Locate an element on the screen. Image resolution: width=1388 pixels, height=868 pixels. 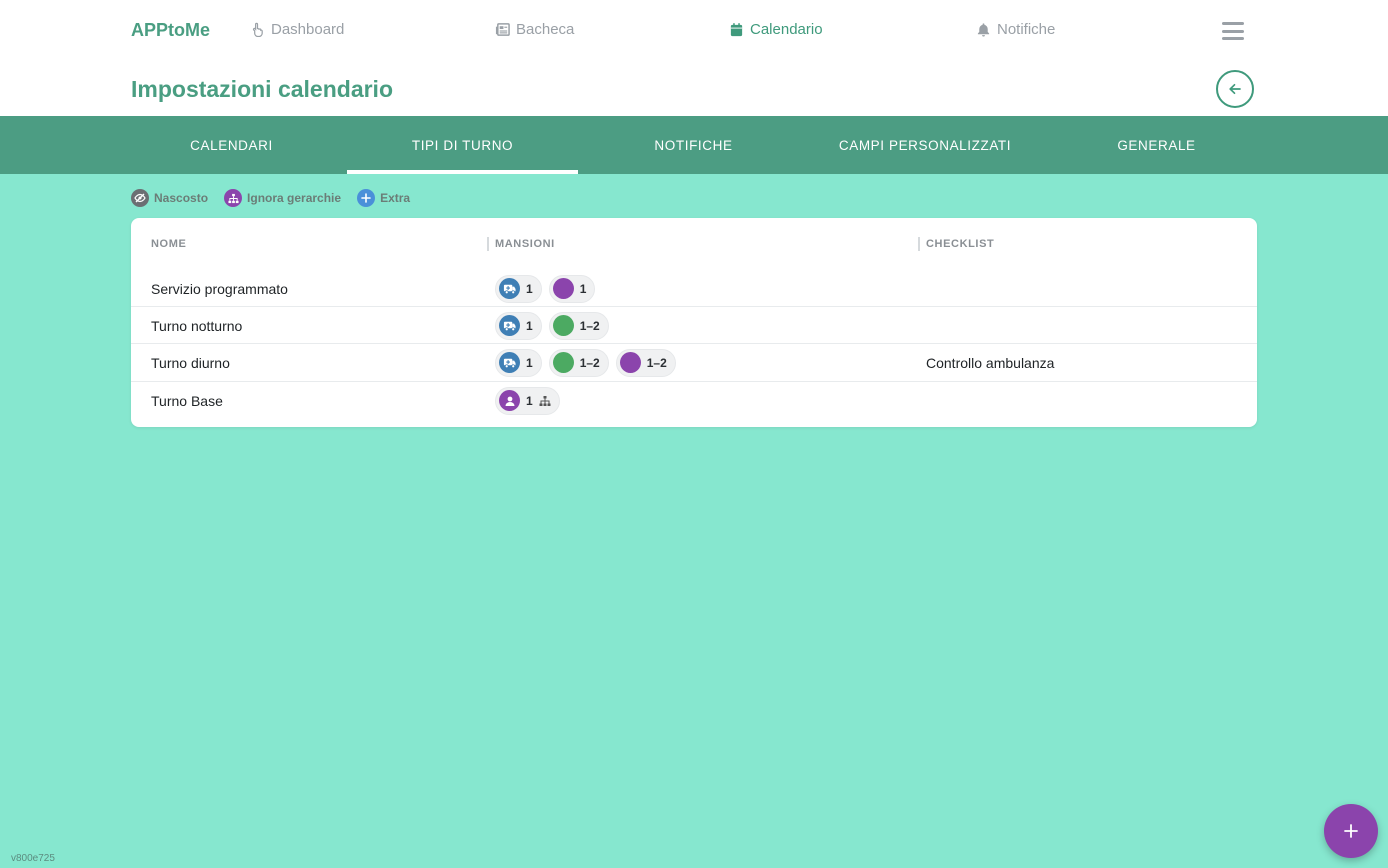
nav-dashboard: Dashboard is located at coordinates (297, 29).